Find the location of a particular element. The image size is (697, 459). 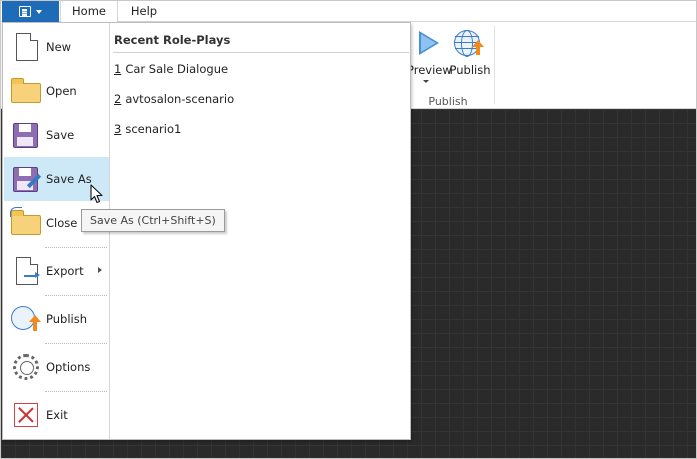

recent-file-number: 3 is located at coordinates (118, 129).